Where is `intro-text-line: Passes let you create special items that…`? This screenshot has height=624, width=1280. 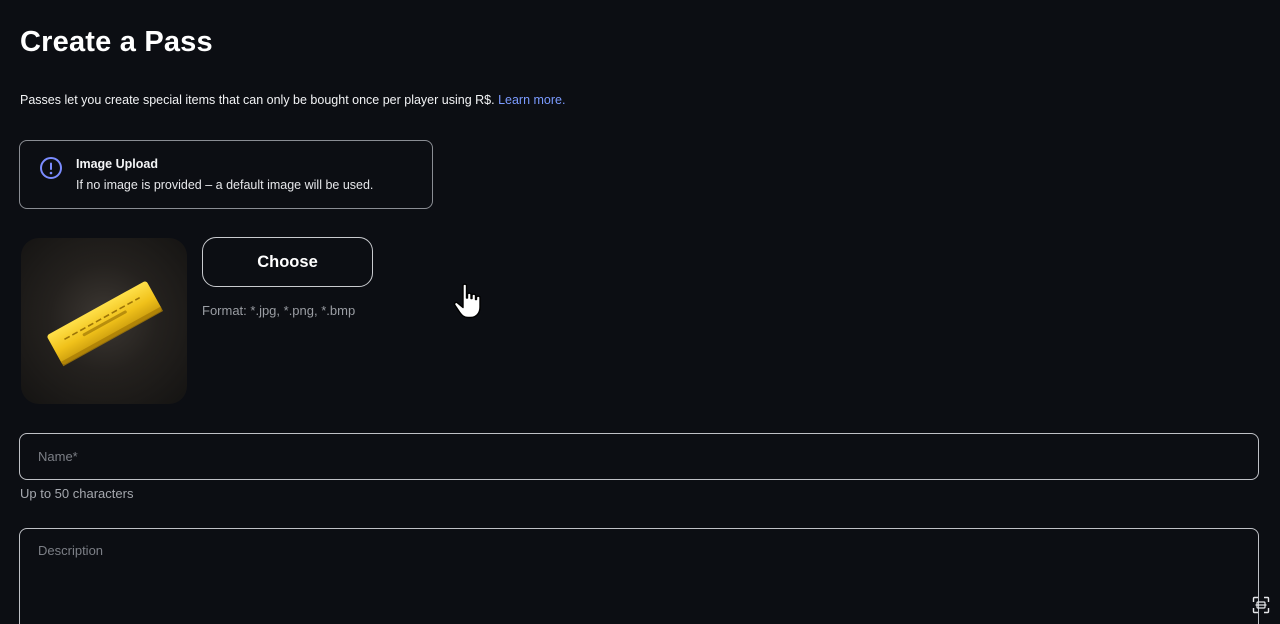
intro-text-line: Passes let you create special items that… is located at coordinates (292, 100).